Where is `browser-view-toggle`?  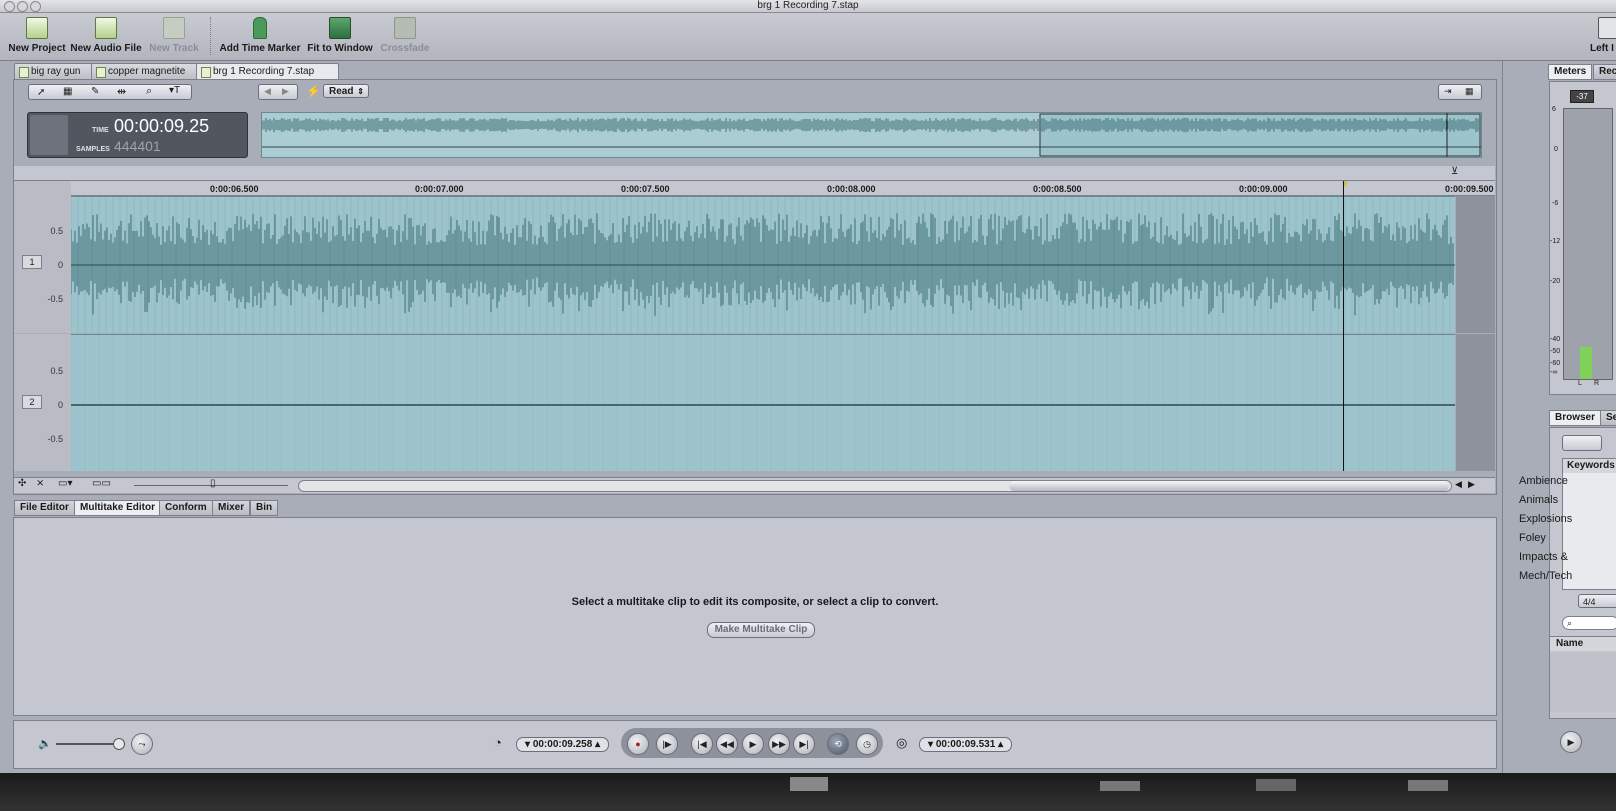 browser-view-toggle is located at coordinates (1582, 443).